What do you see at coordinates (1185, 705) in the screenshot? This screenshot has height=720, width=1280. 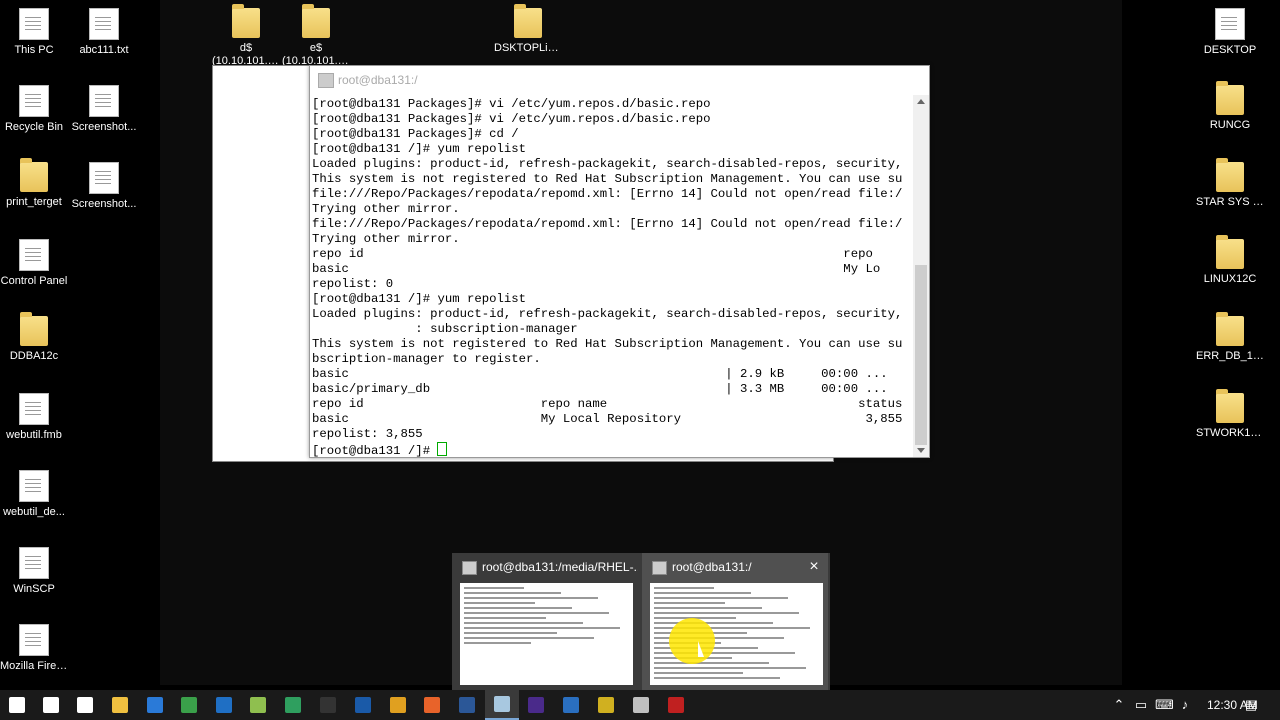 I see `volume-icon: ♪` at bounding box center [1185, 705].